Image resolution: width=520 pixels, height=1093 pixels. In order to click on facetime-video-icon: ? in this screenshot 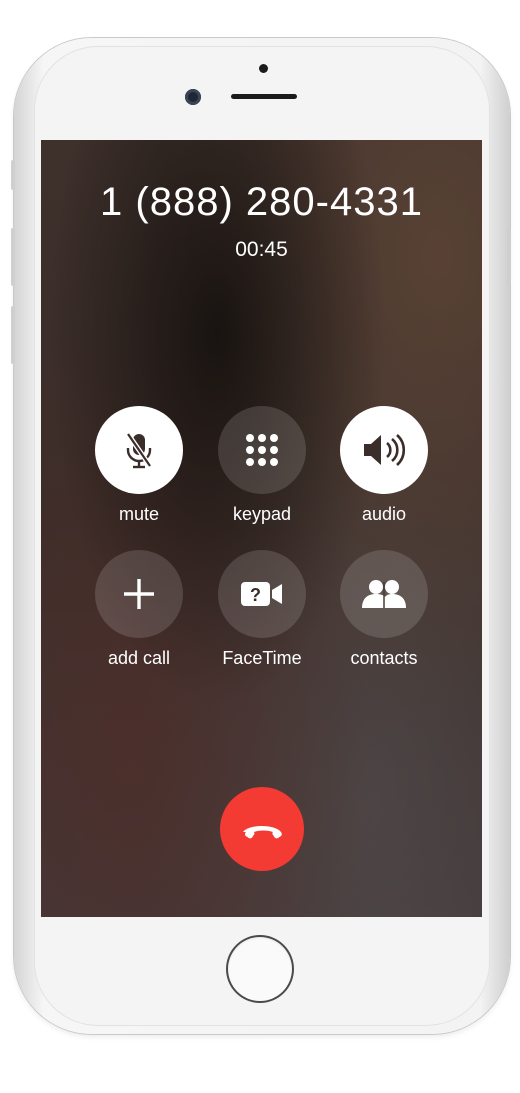, I will do `click(261, 594)`.